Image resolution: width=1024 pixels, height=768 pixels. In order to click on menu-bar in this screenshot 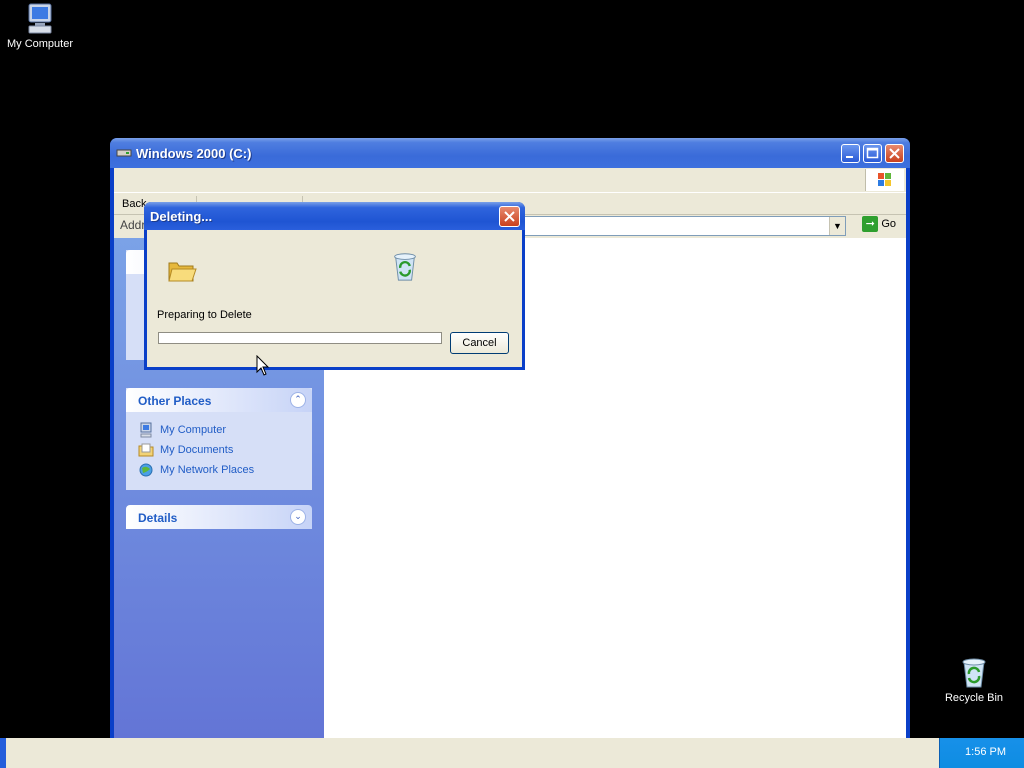, I will do `click(510, 180)`.